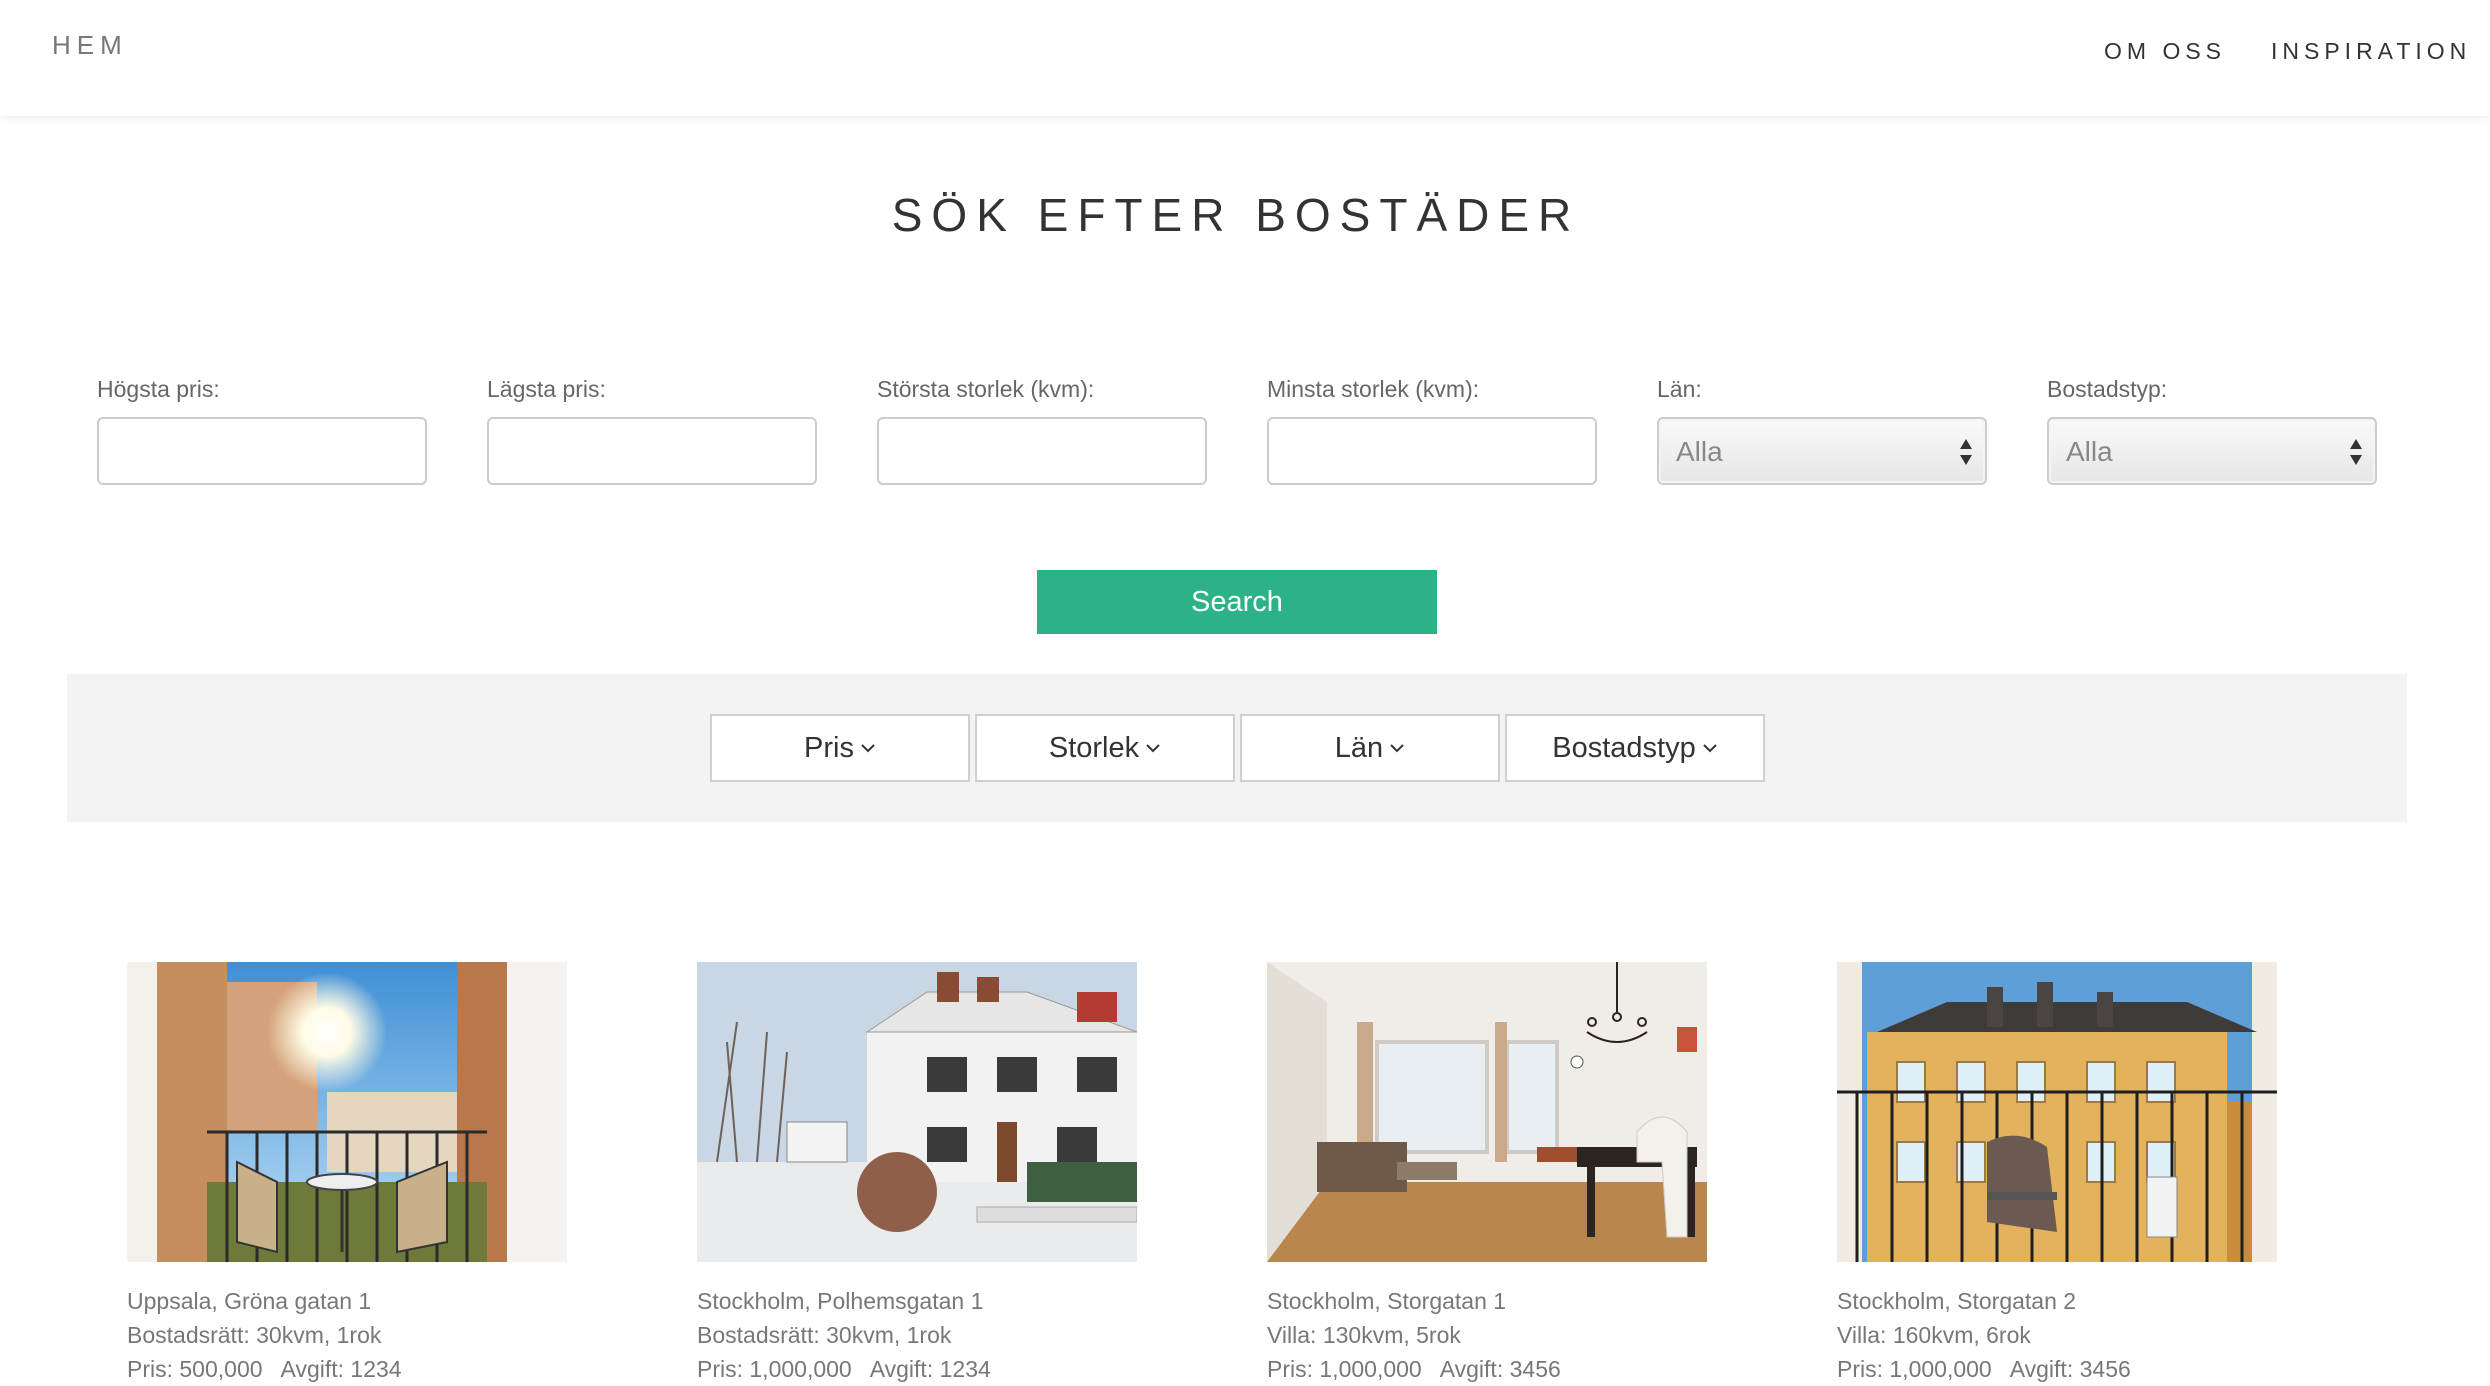 The height and width of the screenshot is (1386, 2490). I want to click on type-select: Alla, so click(2212, 451).